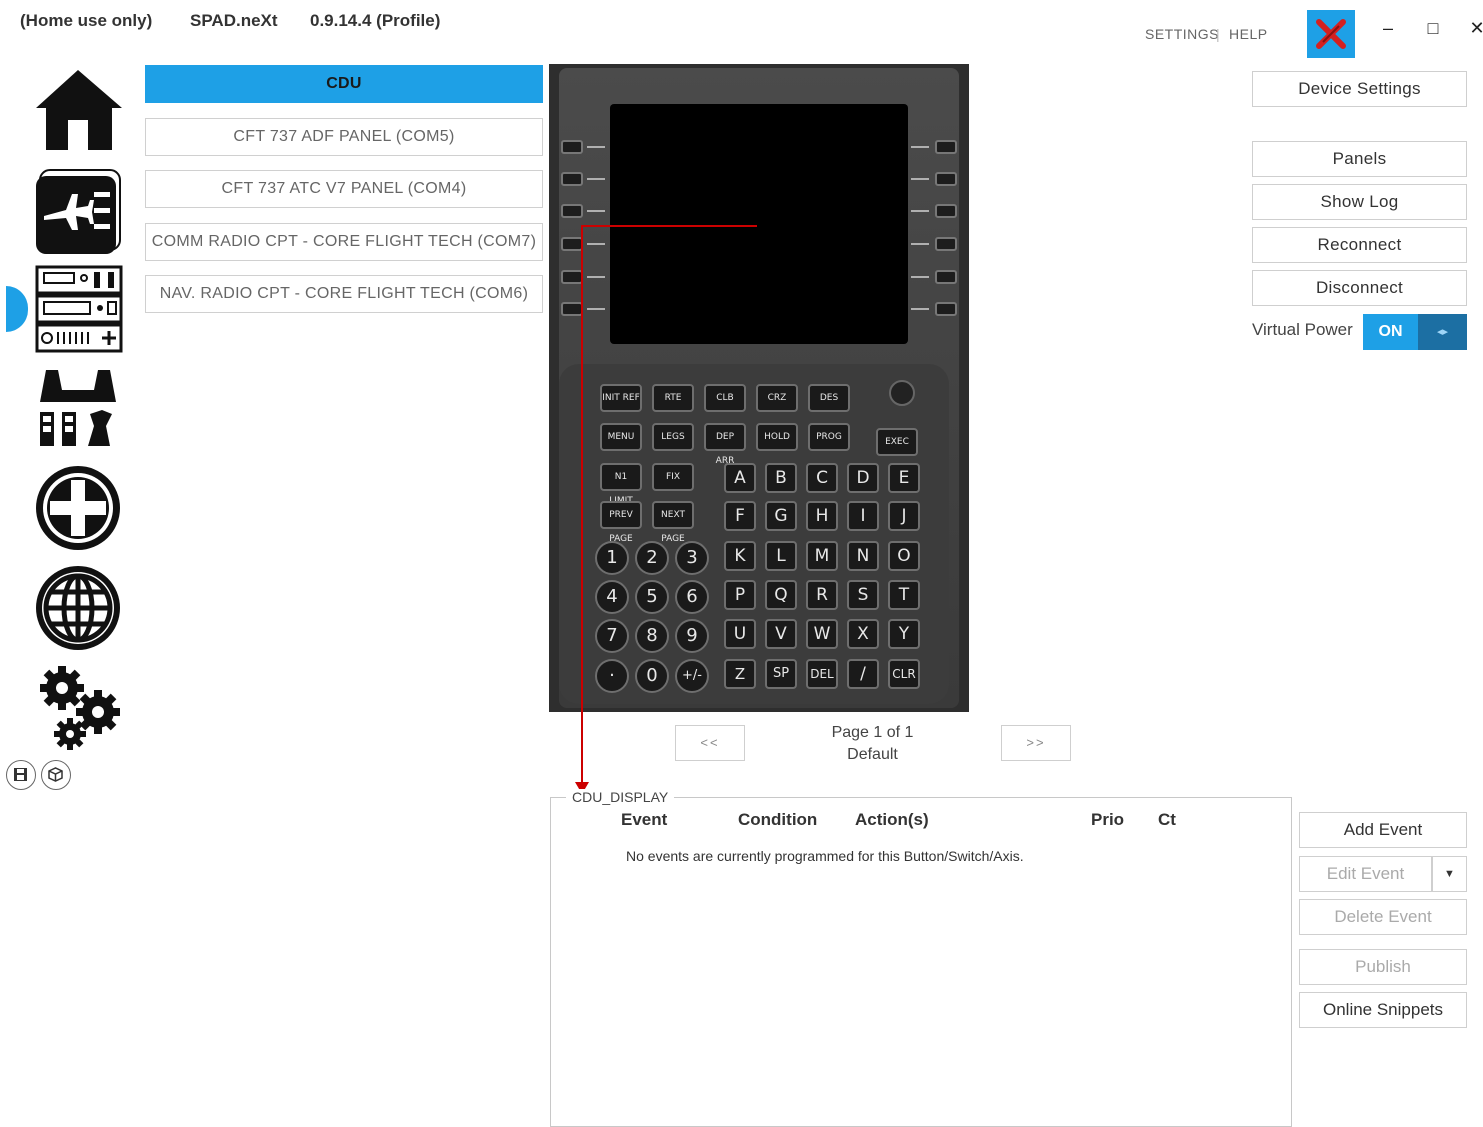 Image resolution: width=1483 pixels, height=1127 pixels. I want to click on key-v: V, so click(781, 634).